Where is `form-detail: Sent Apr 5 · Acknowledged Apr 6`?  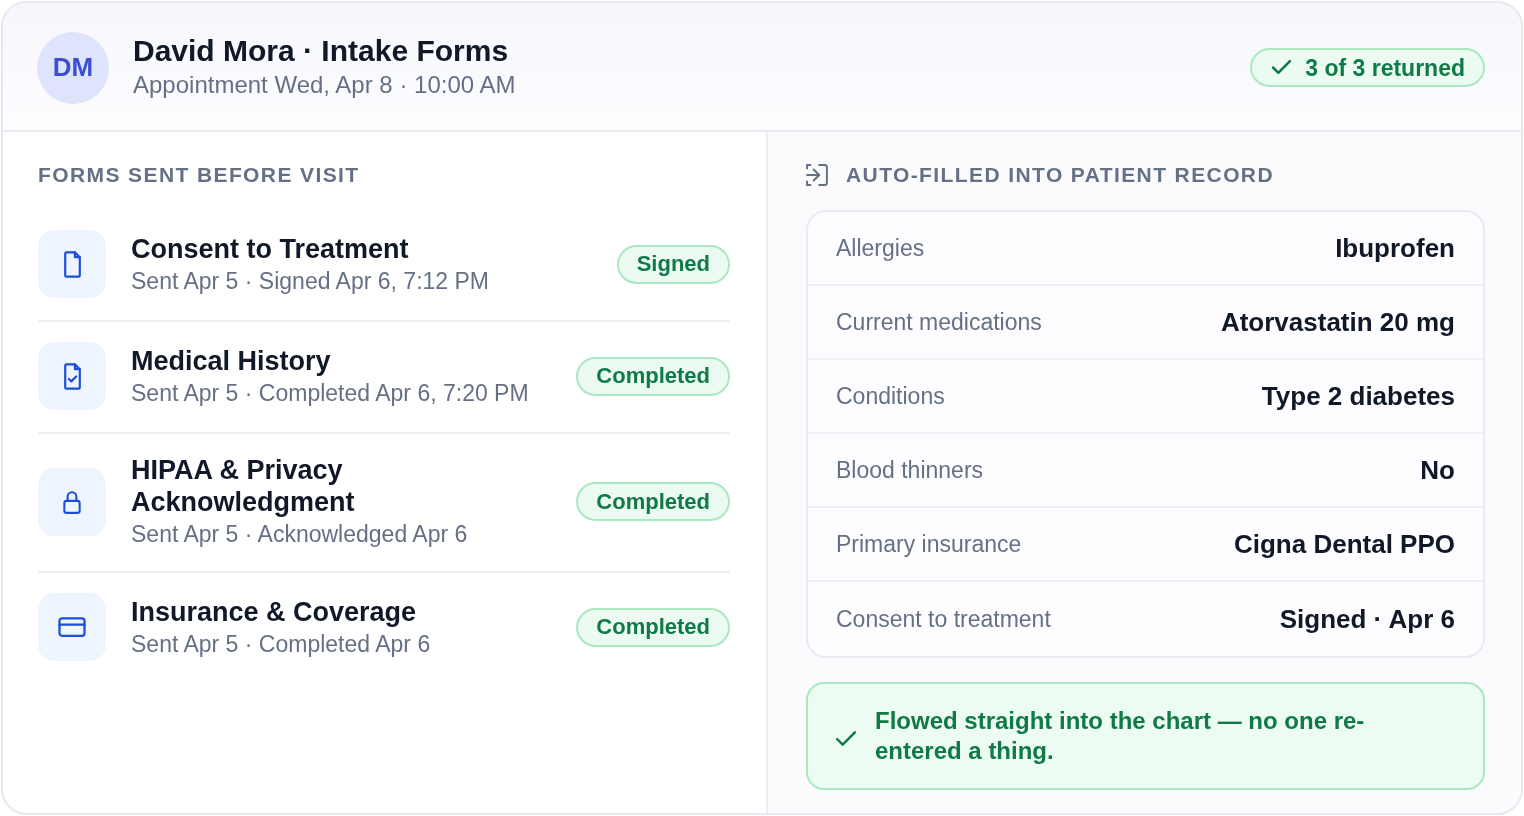 form-detail: Sent Apr 5 · Acknowledged Apr 6 is located at coordinates (299, 534).